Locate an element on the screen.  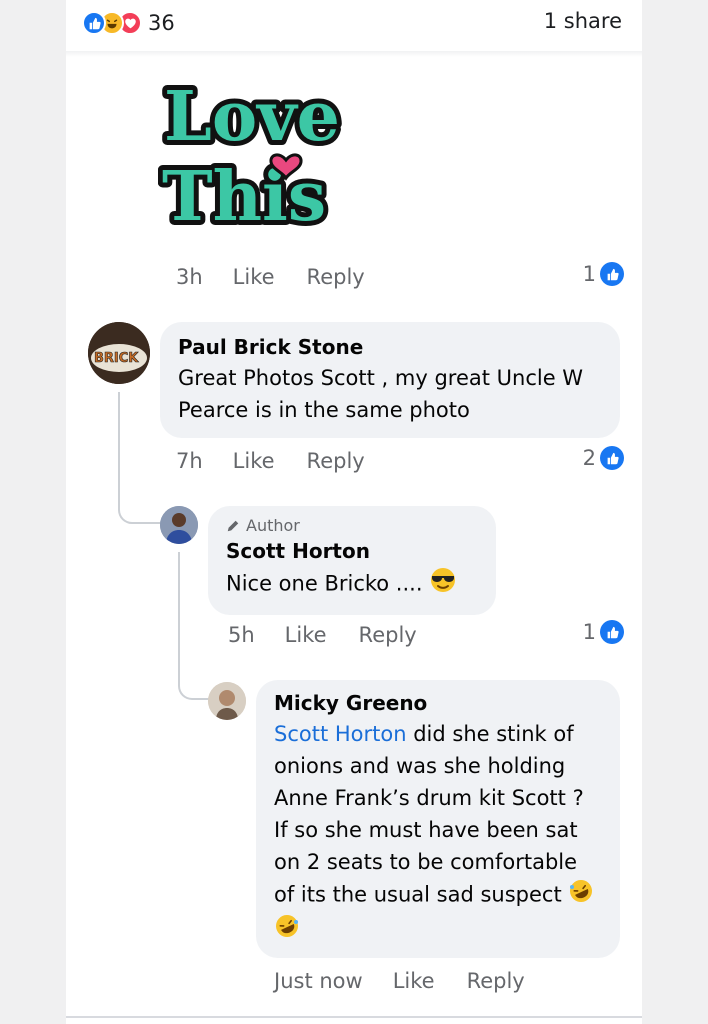
sunglasses-emoji-icon is located at coordinates (443, 584).